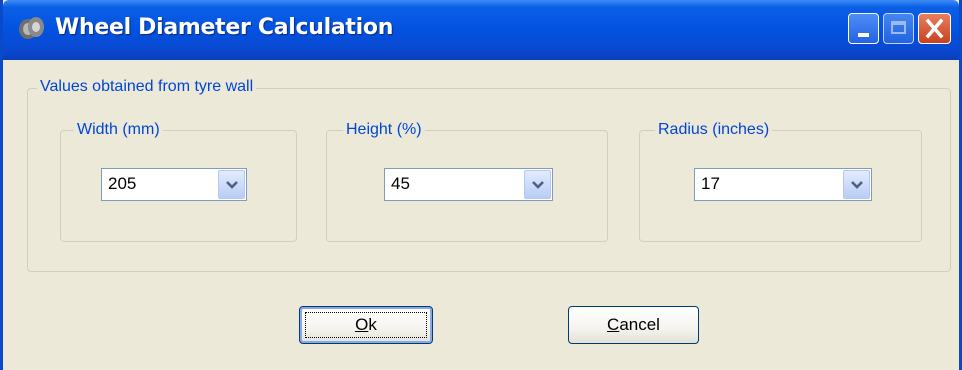 The image size is (962, 370). I want to click on height-legend: Height (%), so click(384, 130).